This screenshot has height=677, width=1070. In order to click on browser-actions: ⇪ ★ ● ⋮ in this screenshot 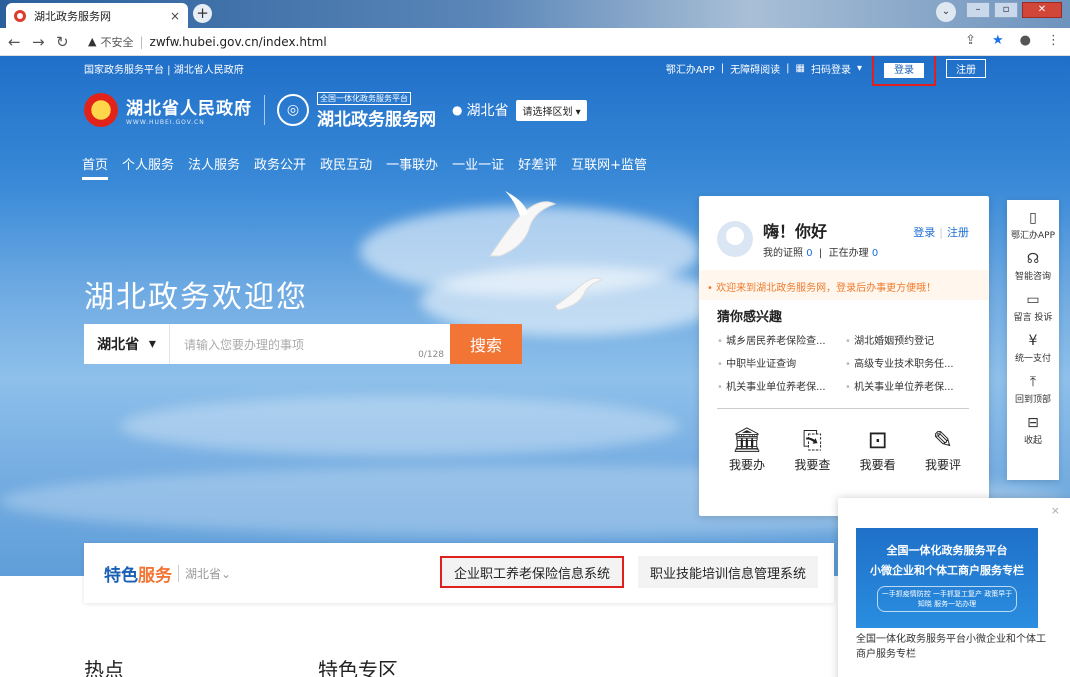, I will do `click(1012, 40)`.